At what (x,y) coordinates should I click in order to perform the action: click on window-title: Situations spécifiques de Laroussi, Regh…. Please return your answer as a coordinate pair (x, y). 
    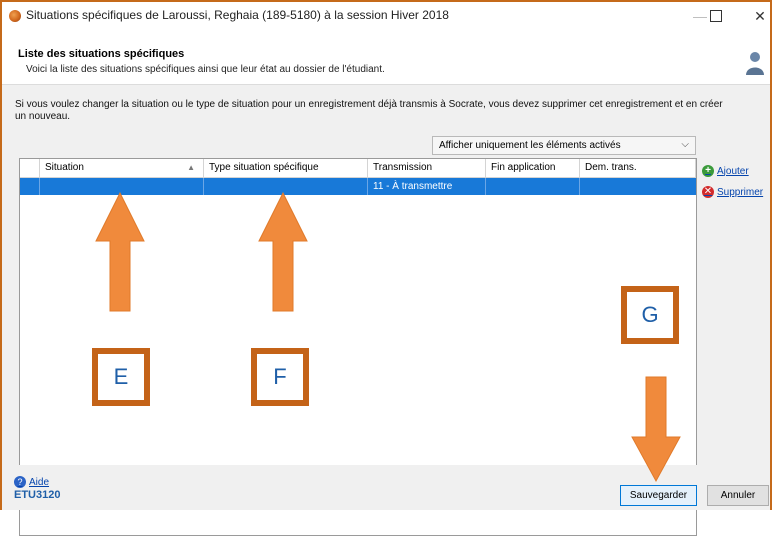
    Looking at the image, I should click on (237, 15).